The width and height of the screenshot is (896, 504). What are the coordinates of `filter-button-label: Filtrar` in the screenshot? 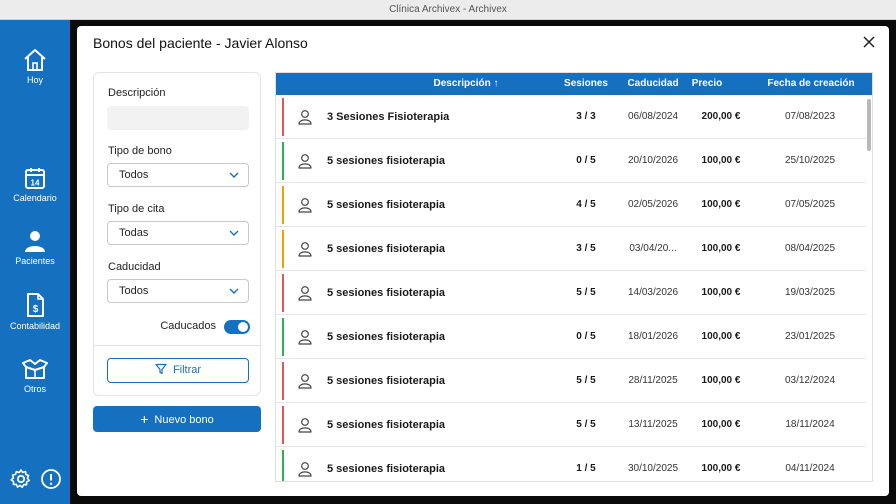 It's located at (187, 370).